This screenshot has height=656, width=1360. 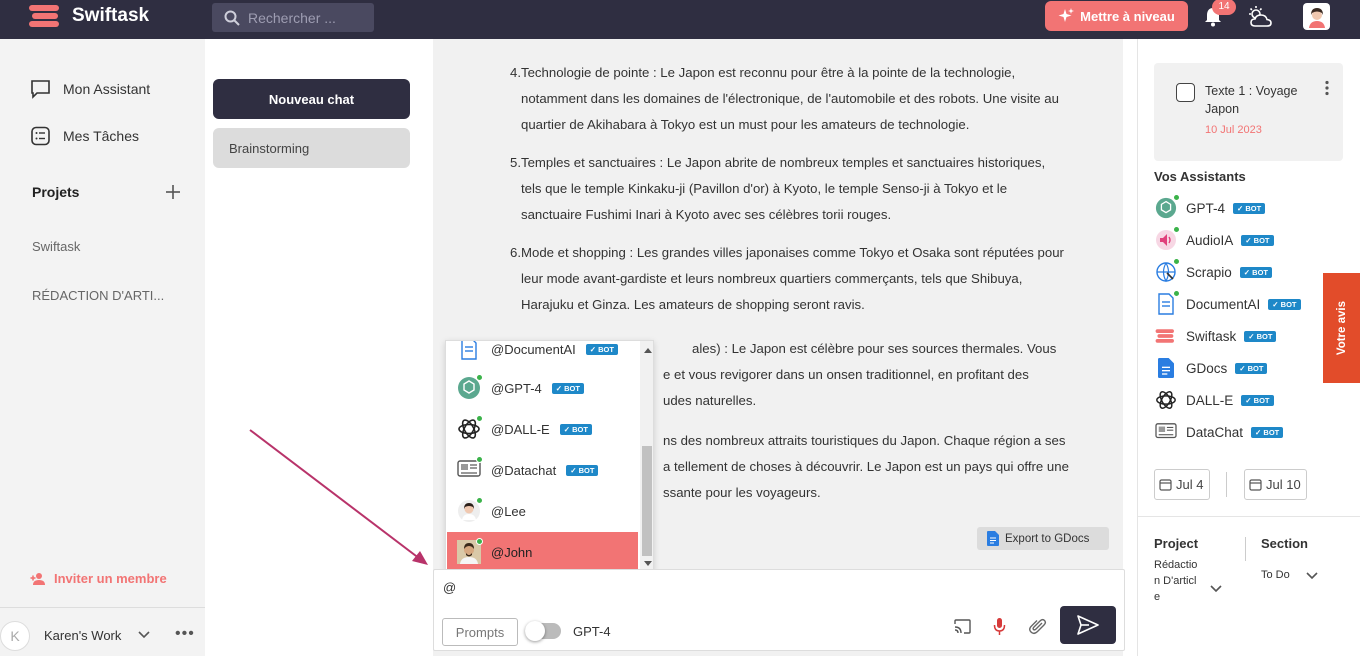 What do you see at coordinates (1223, 304) in the screenshot?
I see `assistant-name: DocumentAI` at bounding box center [1223, 304].